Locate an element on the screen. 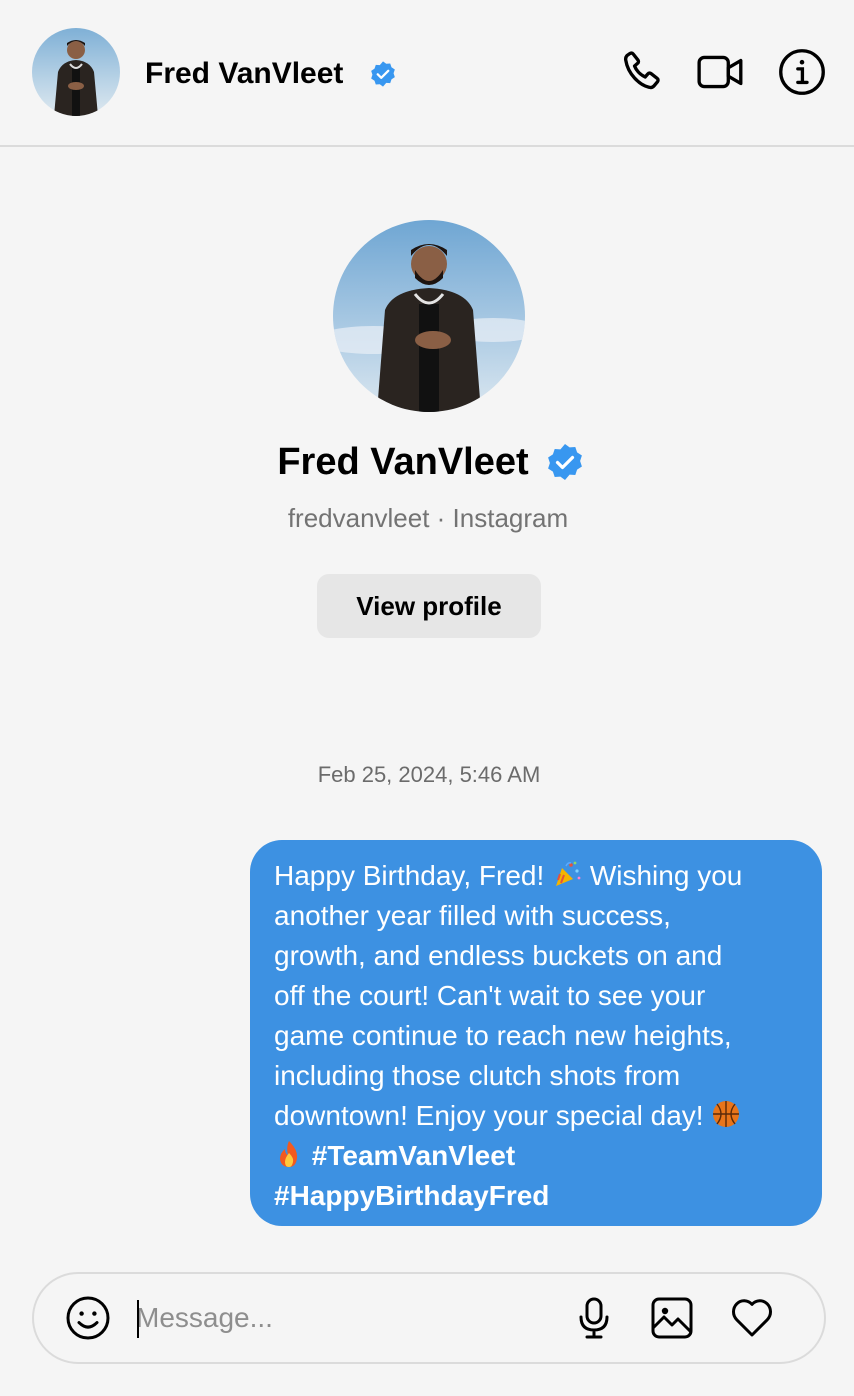 This screenshot has height=1396, width=854. profile-subtitle: fredvanvleet · Instagram is located at coordinates (428, 518).